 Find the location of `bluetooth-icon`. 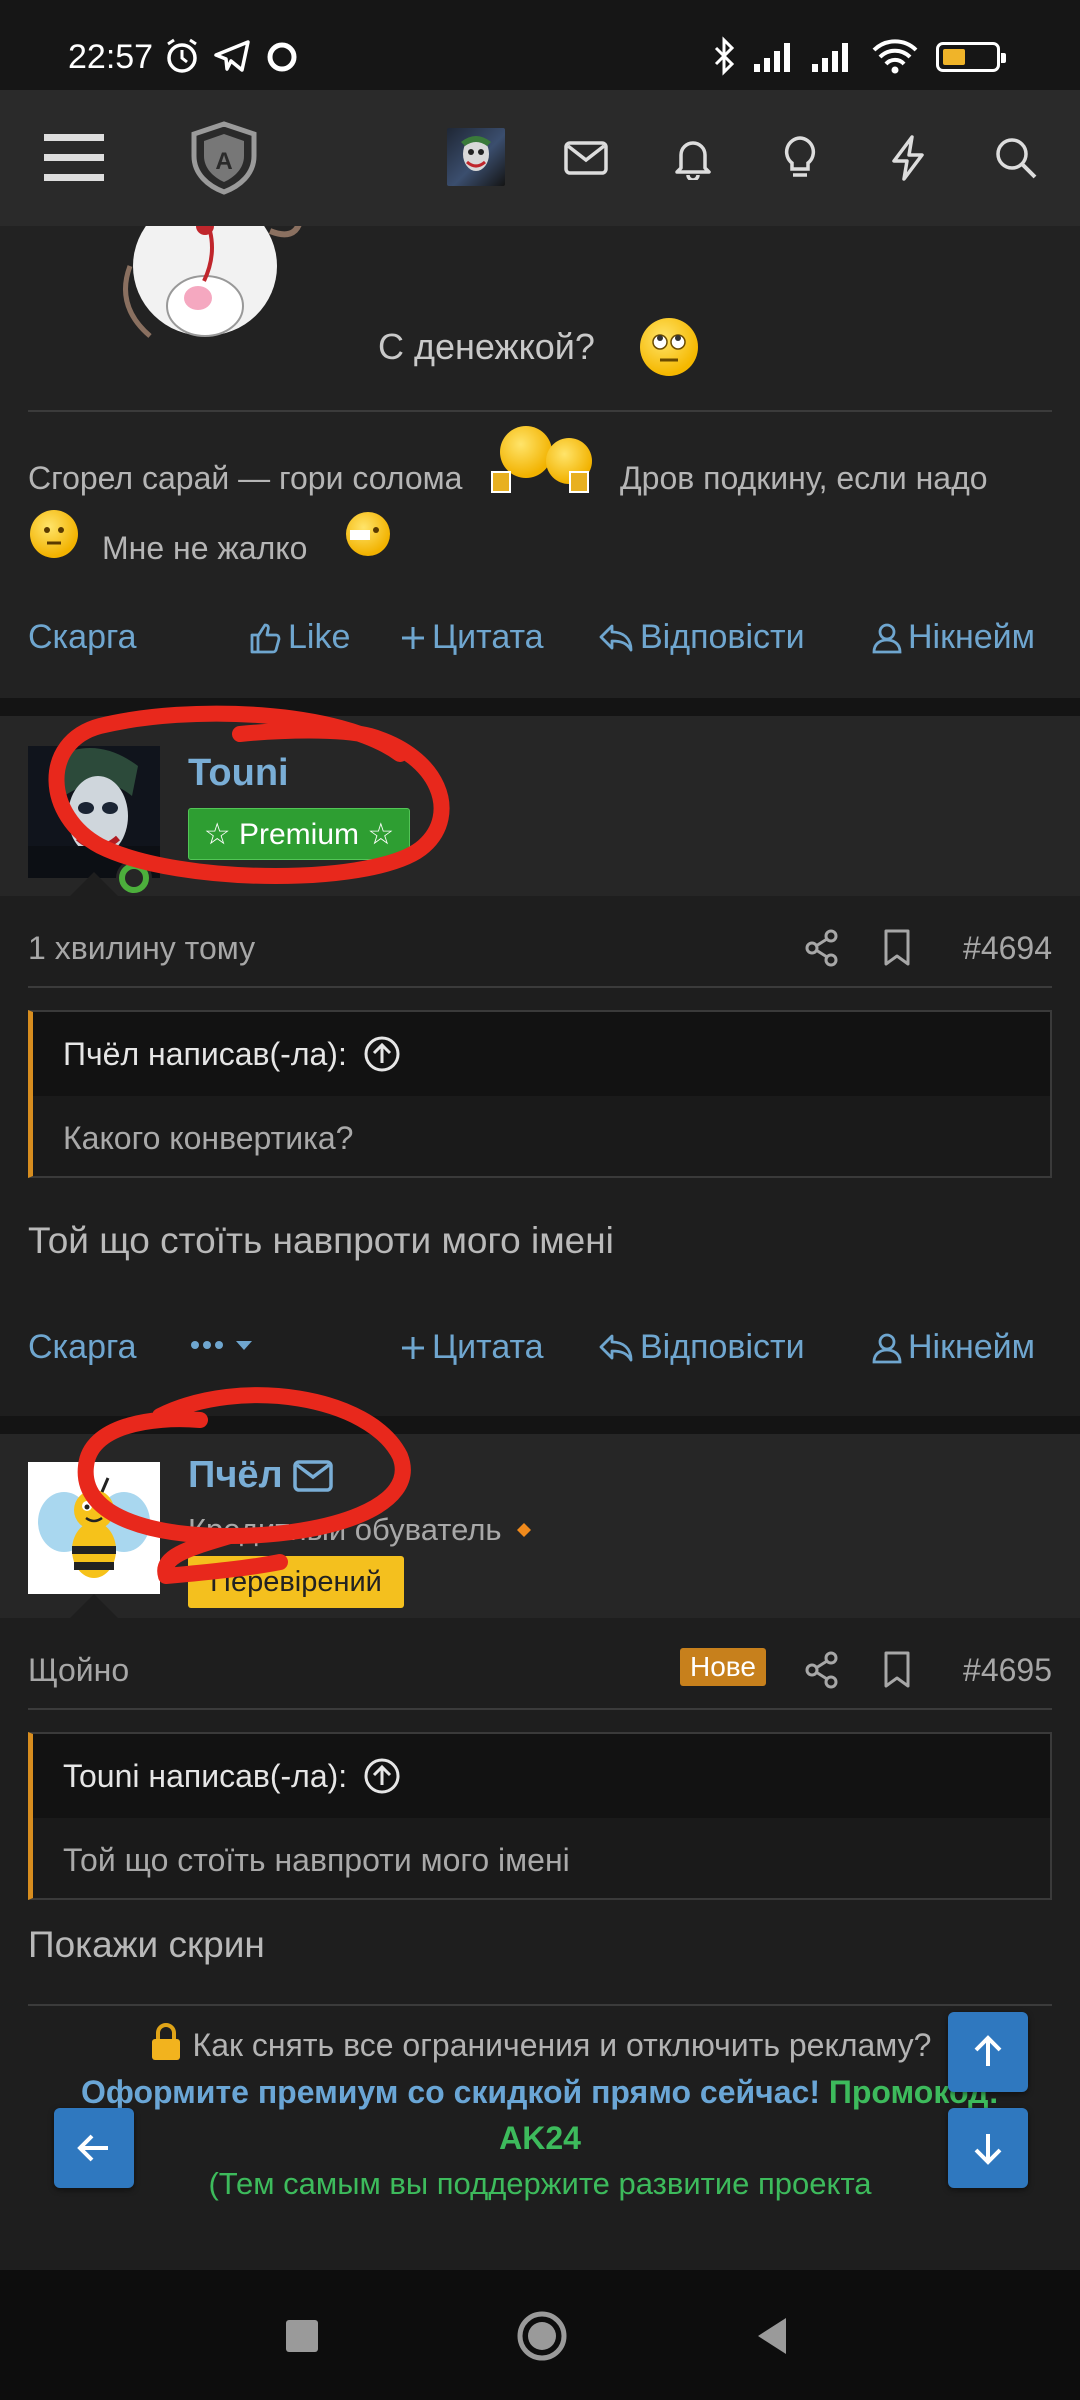

bluetooth-icon is located at coordinates (724, 56).